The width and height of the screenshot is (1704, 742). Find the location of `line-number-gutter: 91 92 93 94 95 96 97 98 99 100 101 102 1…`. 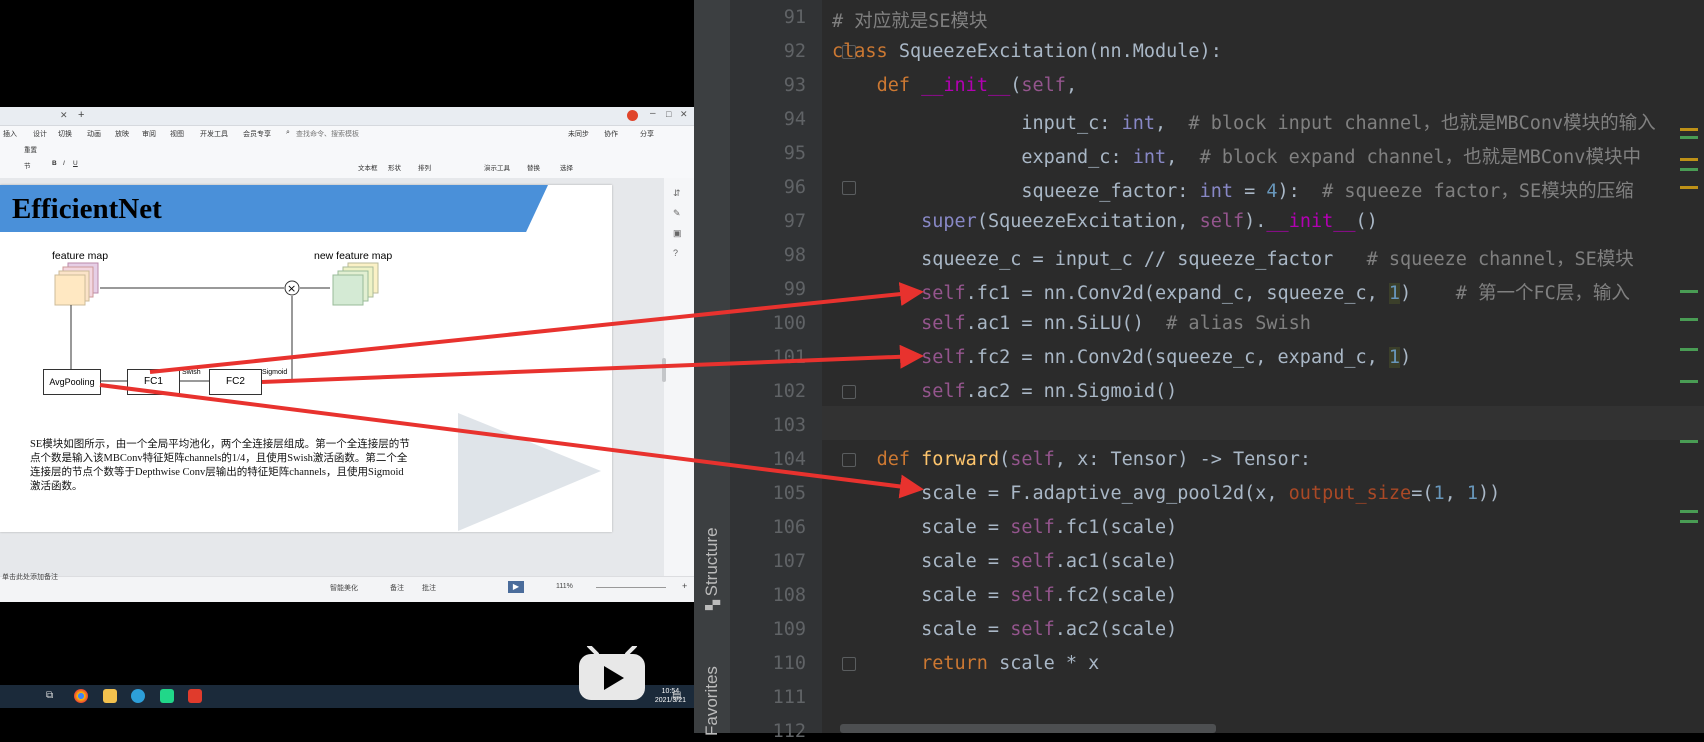

line-number-gutter: 91 92 93 94 95 96 97 98 99 100 101 102 1… is located at coordinates (793, 371).